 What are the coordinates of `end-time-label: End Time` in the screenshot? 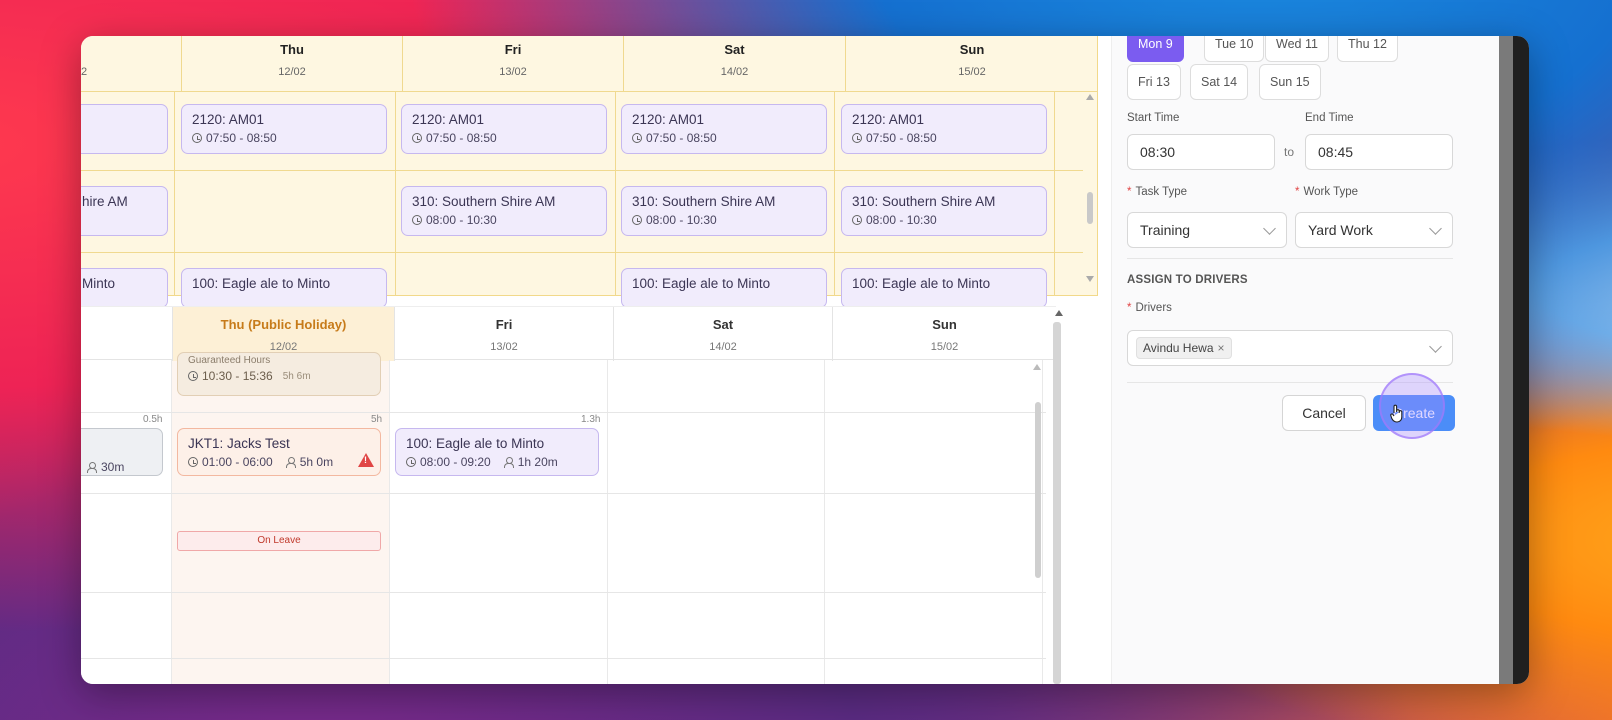 It's located at (1329, 118).